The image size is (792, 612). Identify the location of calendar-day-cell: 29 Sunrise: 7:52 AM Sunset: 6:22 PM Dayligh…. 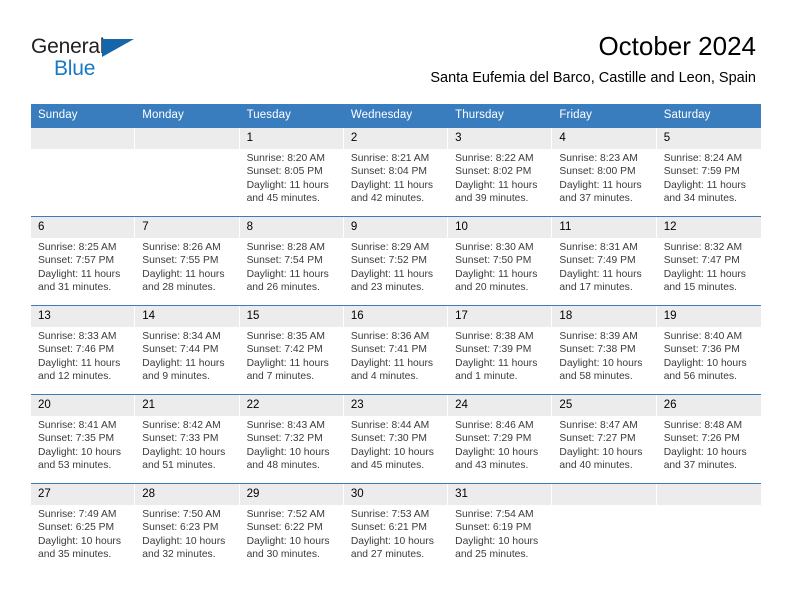
(291, 528).